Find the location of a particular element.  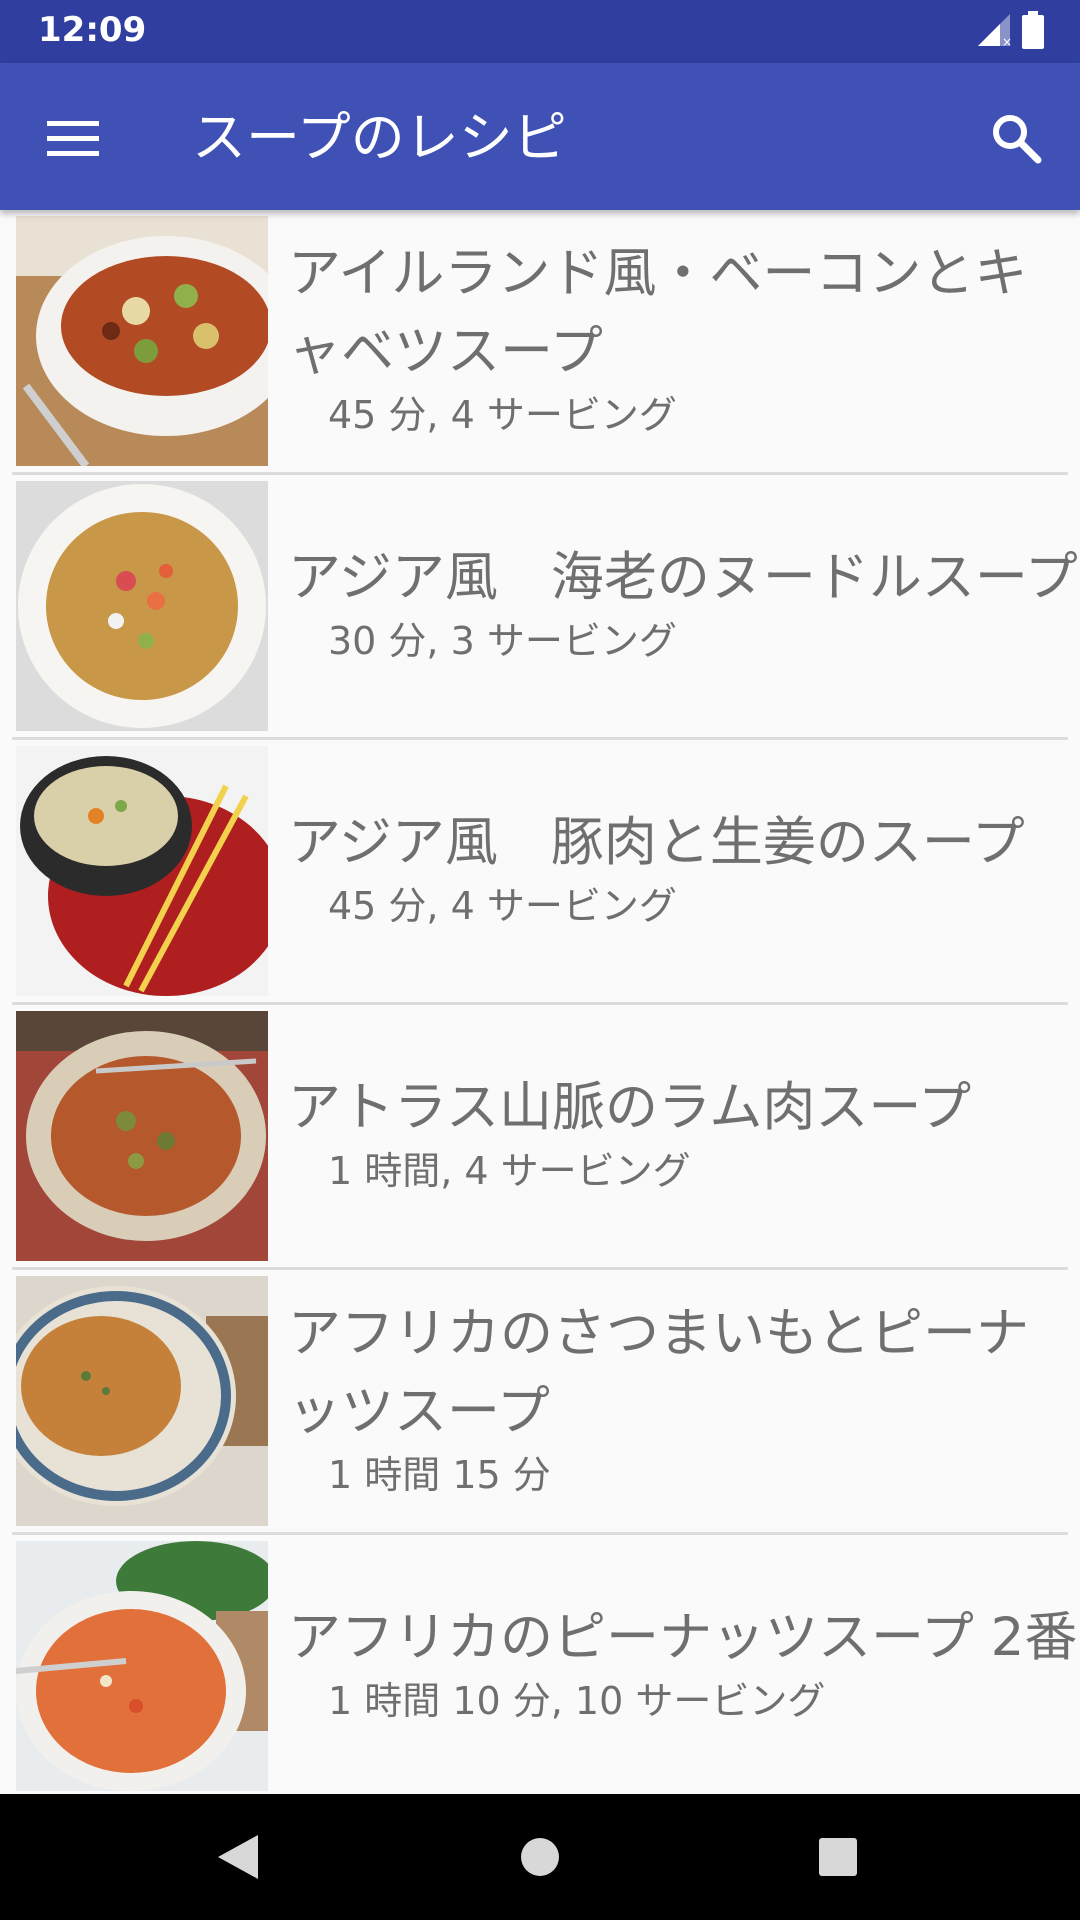

recents-icon is located at coordinates (838, 1857).